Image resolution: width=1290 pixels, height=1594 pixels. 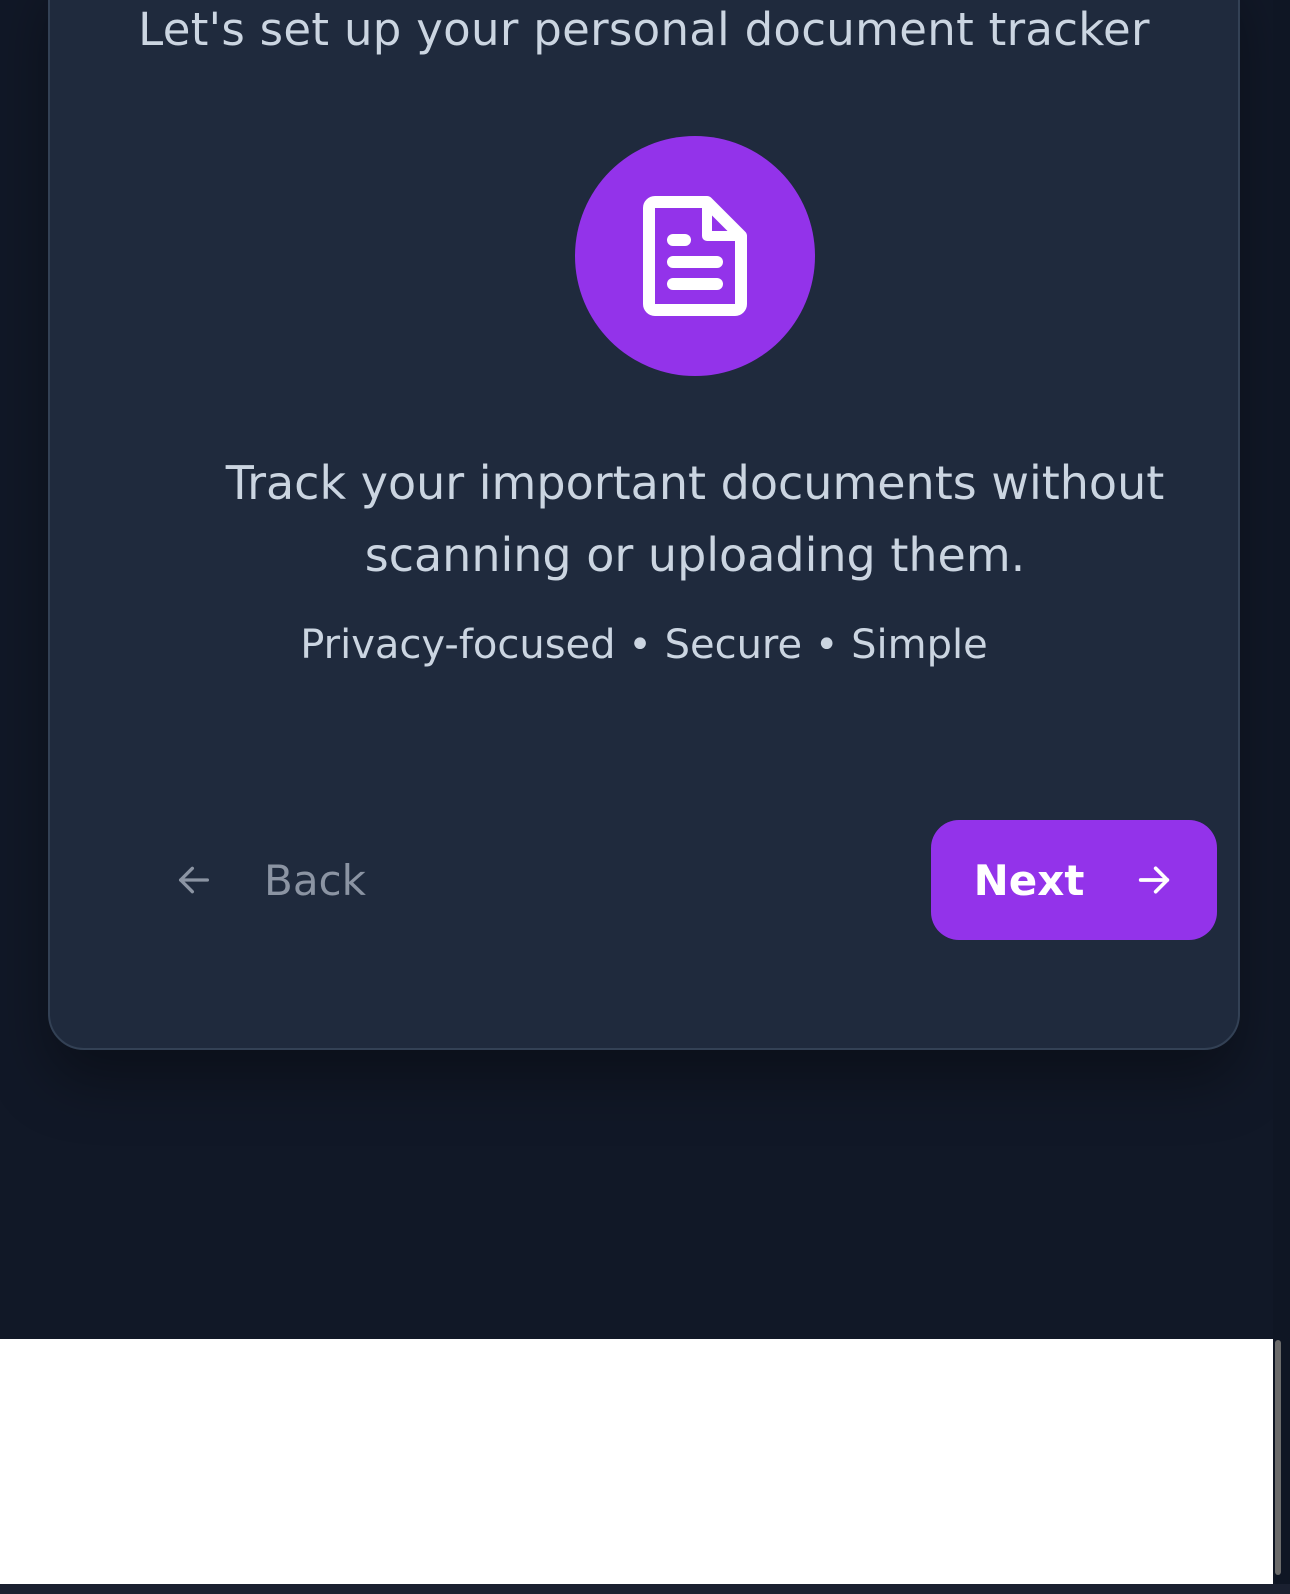 What do you see at coordinates (645, 1589) in the screenshot?
I see `bottom-edge` at bounding box center [645, 1589].